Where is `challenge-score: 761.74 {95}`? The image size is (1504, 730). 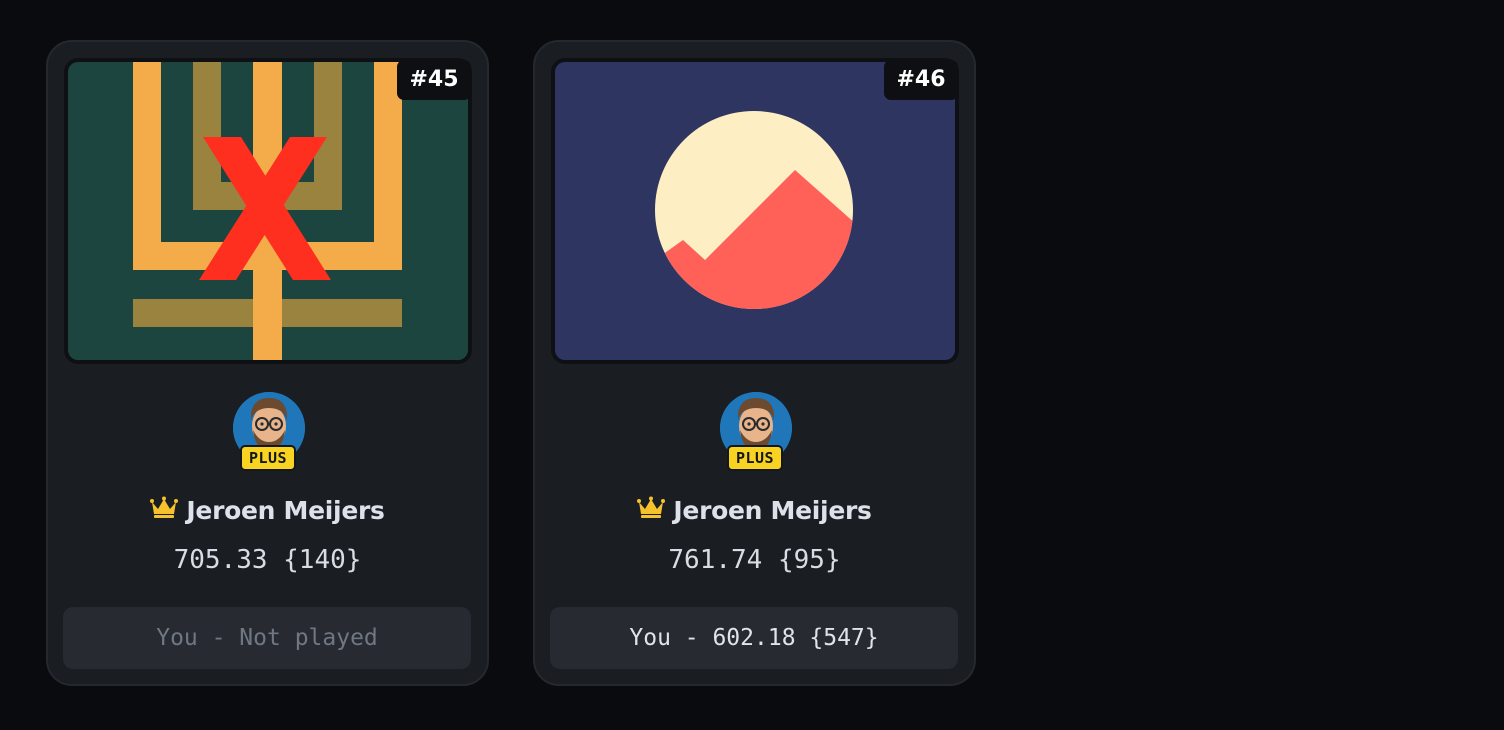
challenge-score: 761.74 {95} is located at coordinates (754, 560).